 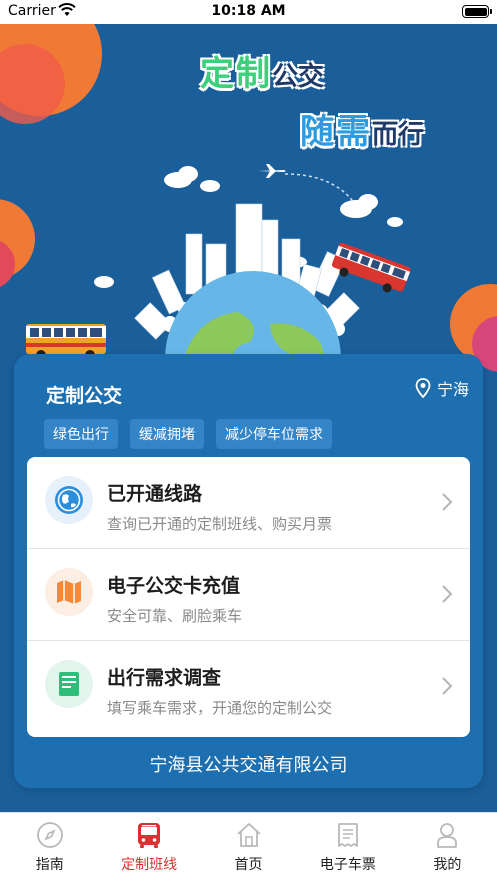 I want to click on bottom-tab-bar: 指南 定制班线 首页 电子车票 我的, so click(x=248, y=847).